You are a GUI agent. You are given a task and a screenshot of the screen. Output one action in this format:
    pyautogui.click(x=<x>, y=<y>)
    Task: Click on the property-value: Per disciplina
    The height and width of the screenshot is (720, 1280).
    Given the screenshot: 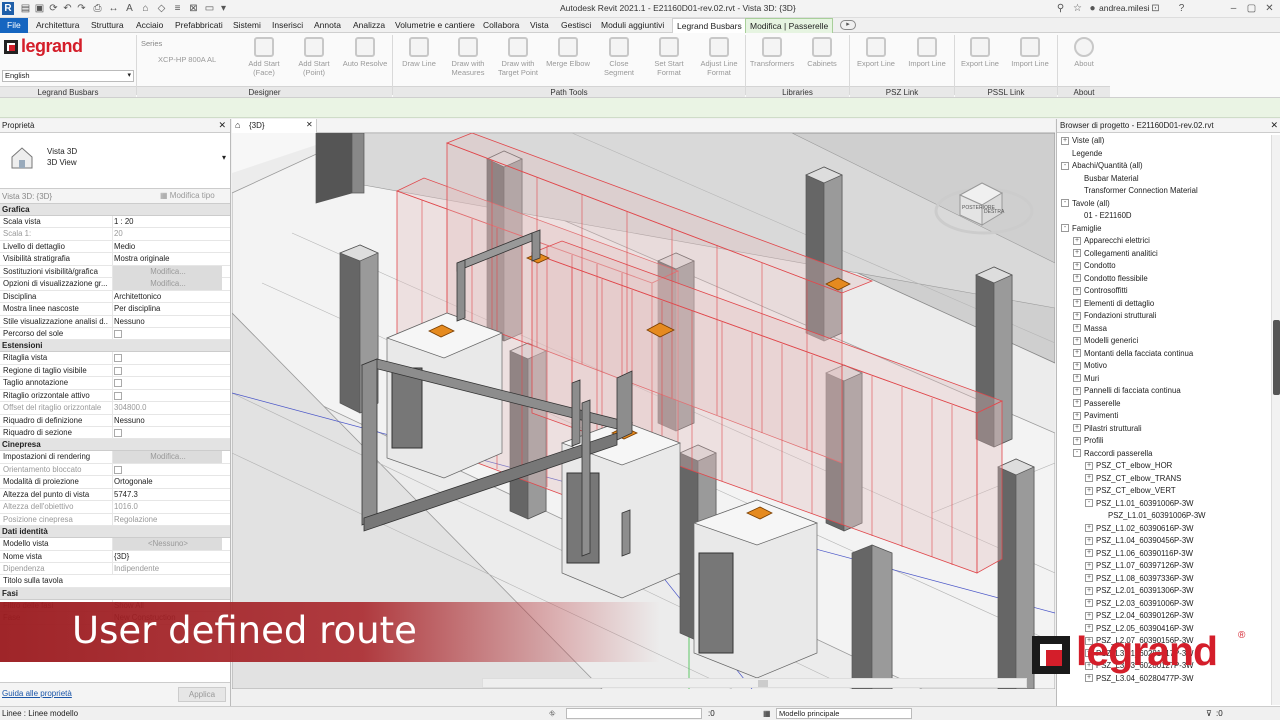 What is the action you would take?
    pyautogui.click(x=167, y=309)
    